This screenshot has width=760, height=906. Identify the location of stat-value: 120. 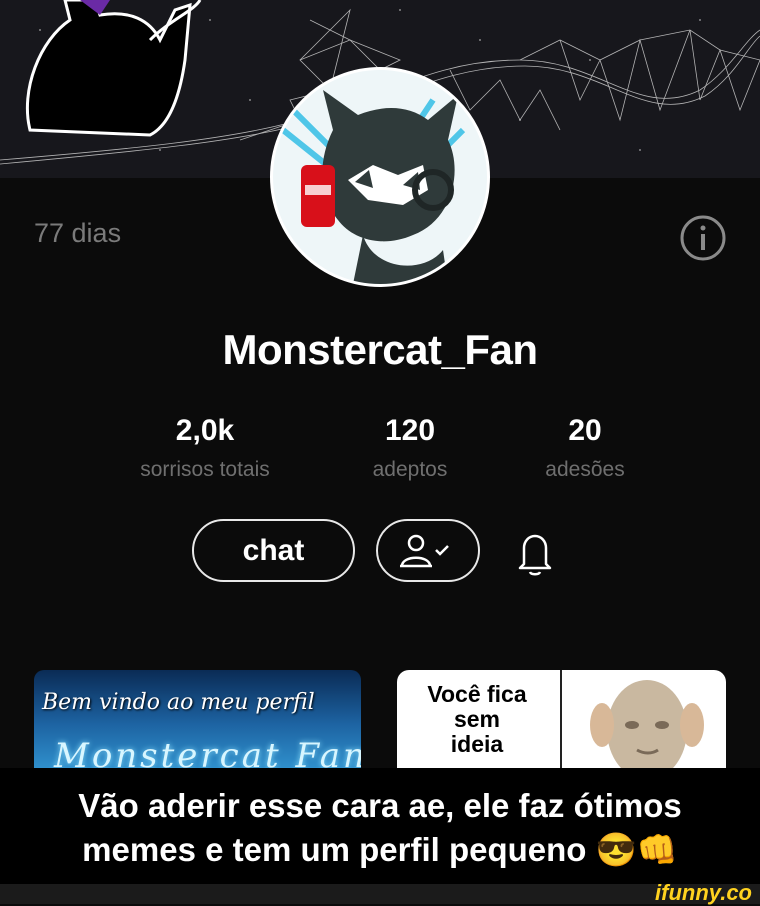
(410, 430).